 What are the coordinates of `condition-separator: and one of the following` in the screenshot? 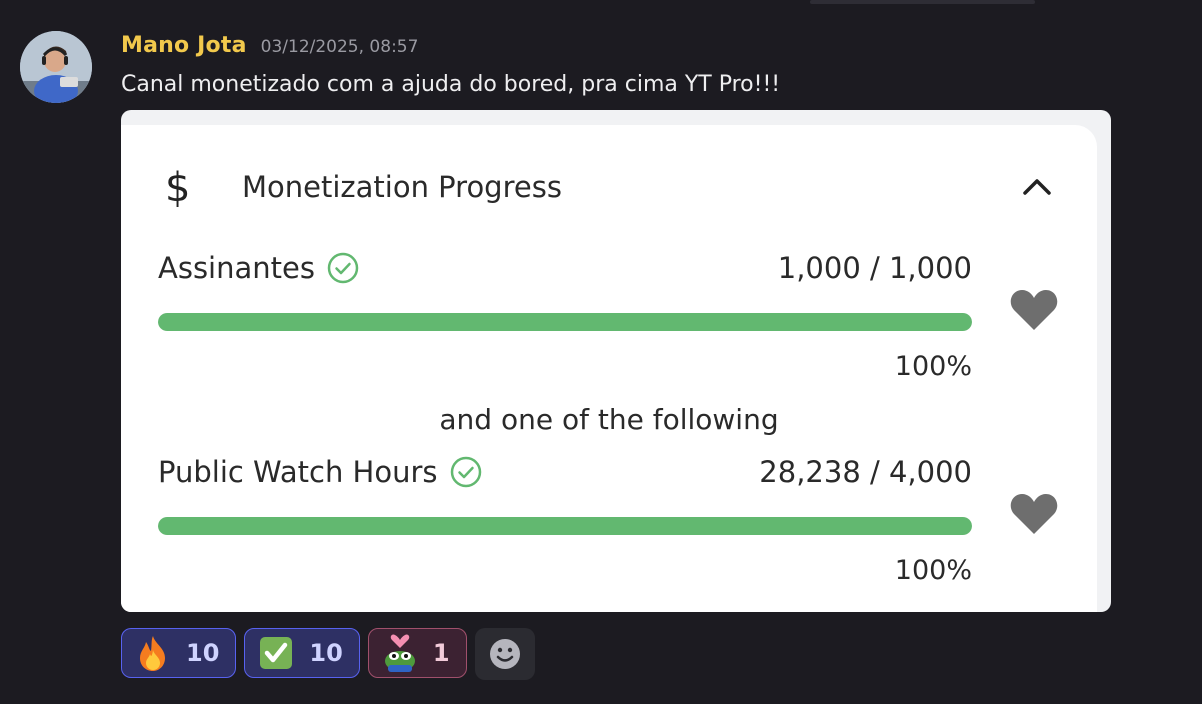 It's located at (609, 419).